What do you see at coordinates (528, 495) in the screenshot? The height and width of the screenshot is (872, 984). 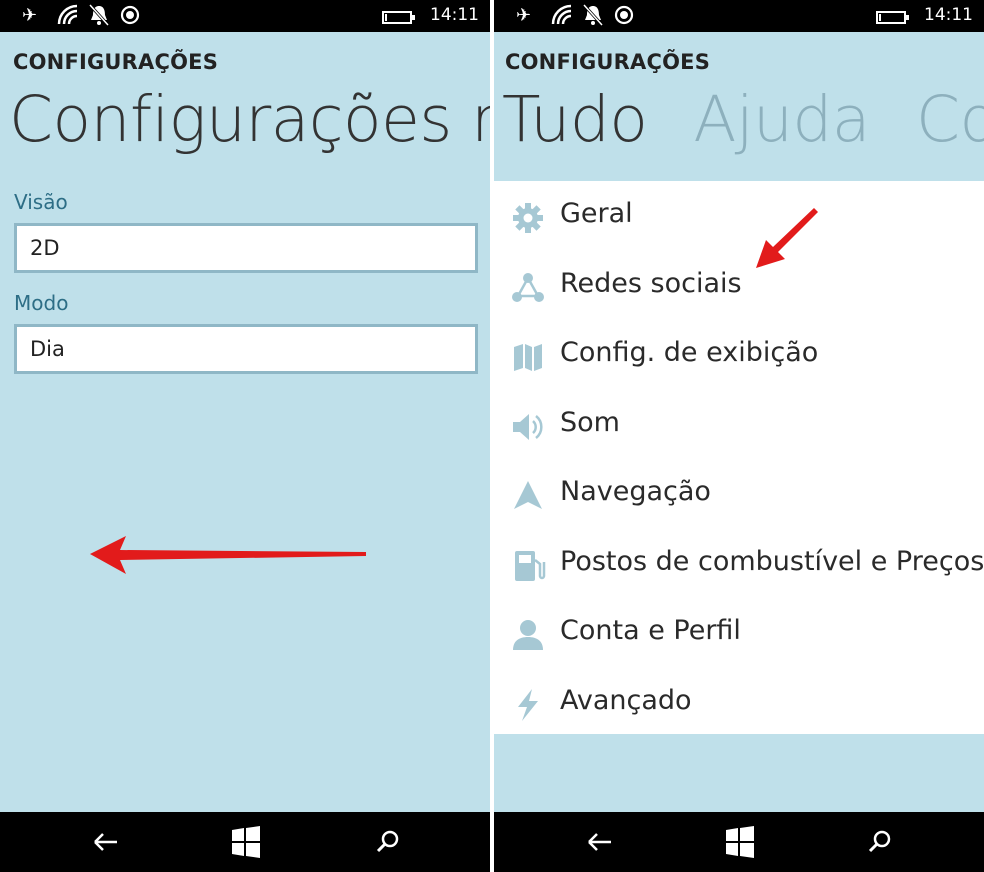 I see `navigation-arrow-icon` at bounding box center [528, 495].